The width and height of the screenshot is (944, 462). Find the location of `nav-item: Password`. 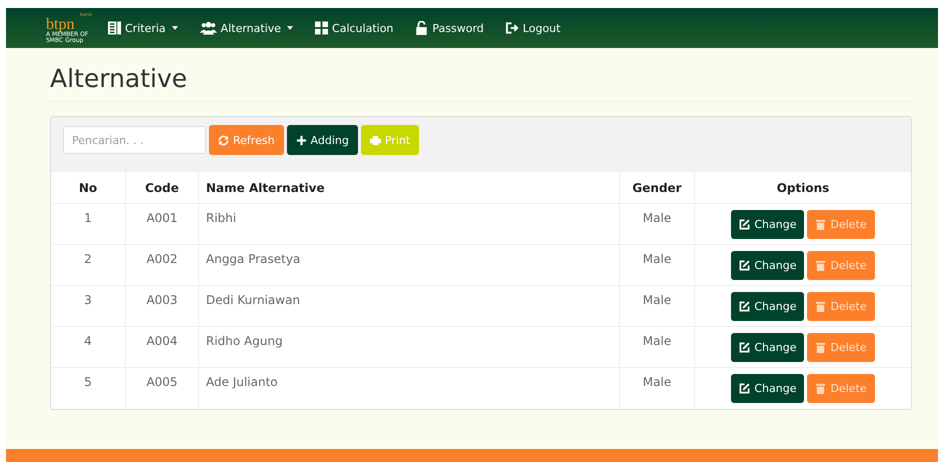

nav-item: Password is located at coordinates (449, 28).